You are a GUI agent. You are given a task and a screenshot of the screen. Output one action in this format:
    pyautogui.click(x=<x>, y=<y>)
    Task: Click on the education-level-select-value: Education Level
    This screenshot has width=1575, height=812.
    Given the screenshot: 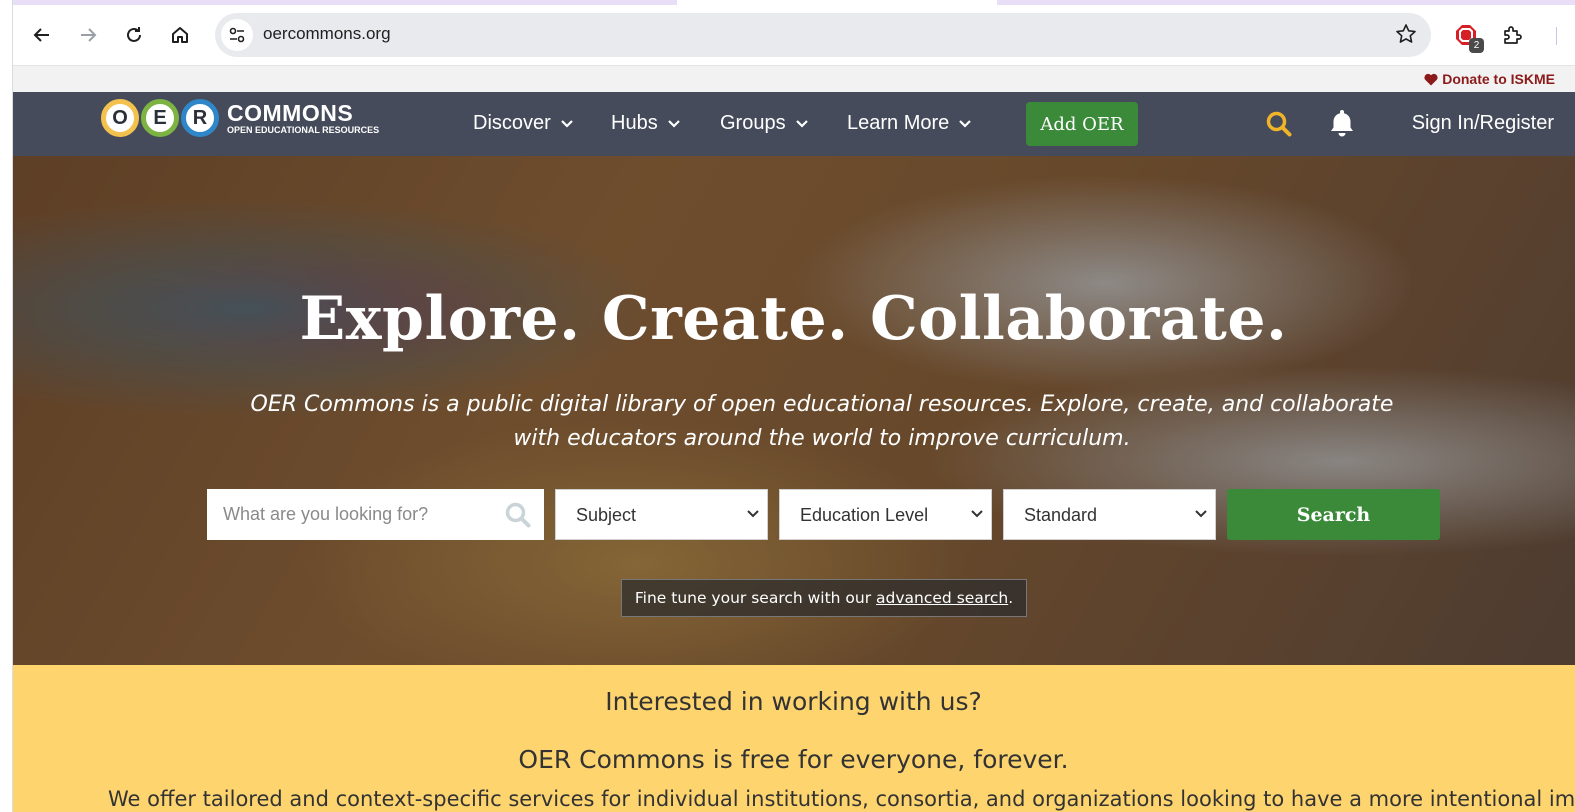 What is the action you would take?
    pyautogui.click(x=864, y=515)
    